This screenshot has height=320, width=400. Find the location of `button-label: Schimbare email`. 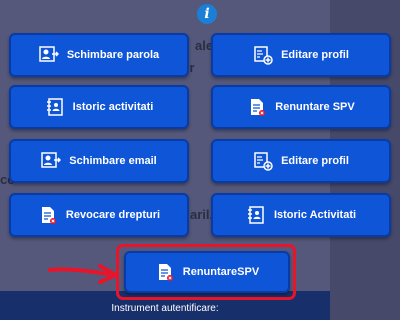

button-label: Schimbare email is located at coordinates (113, 161).